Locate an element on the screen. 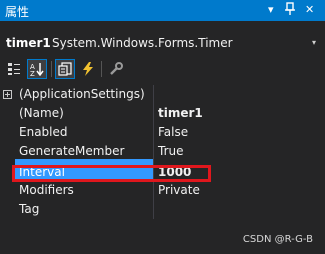 The height and width of the screenshot is (254, 325). window-title: 属性 is located at coordinates (17, 12).